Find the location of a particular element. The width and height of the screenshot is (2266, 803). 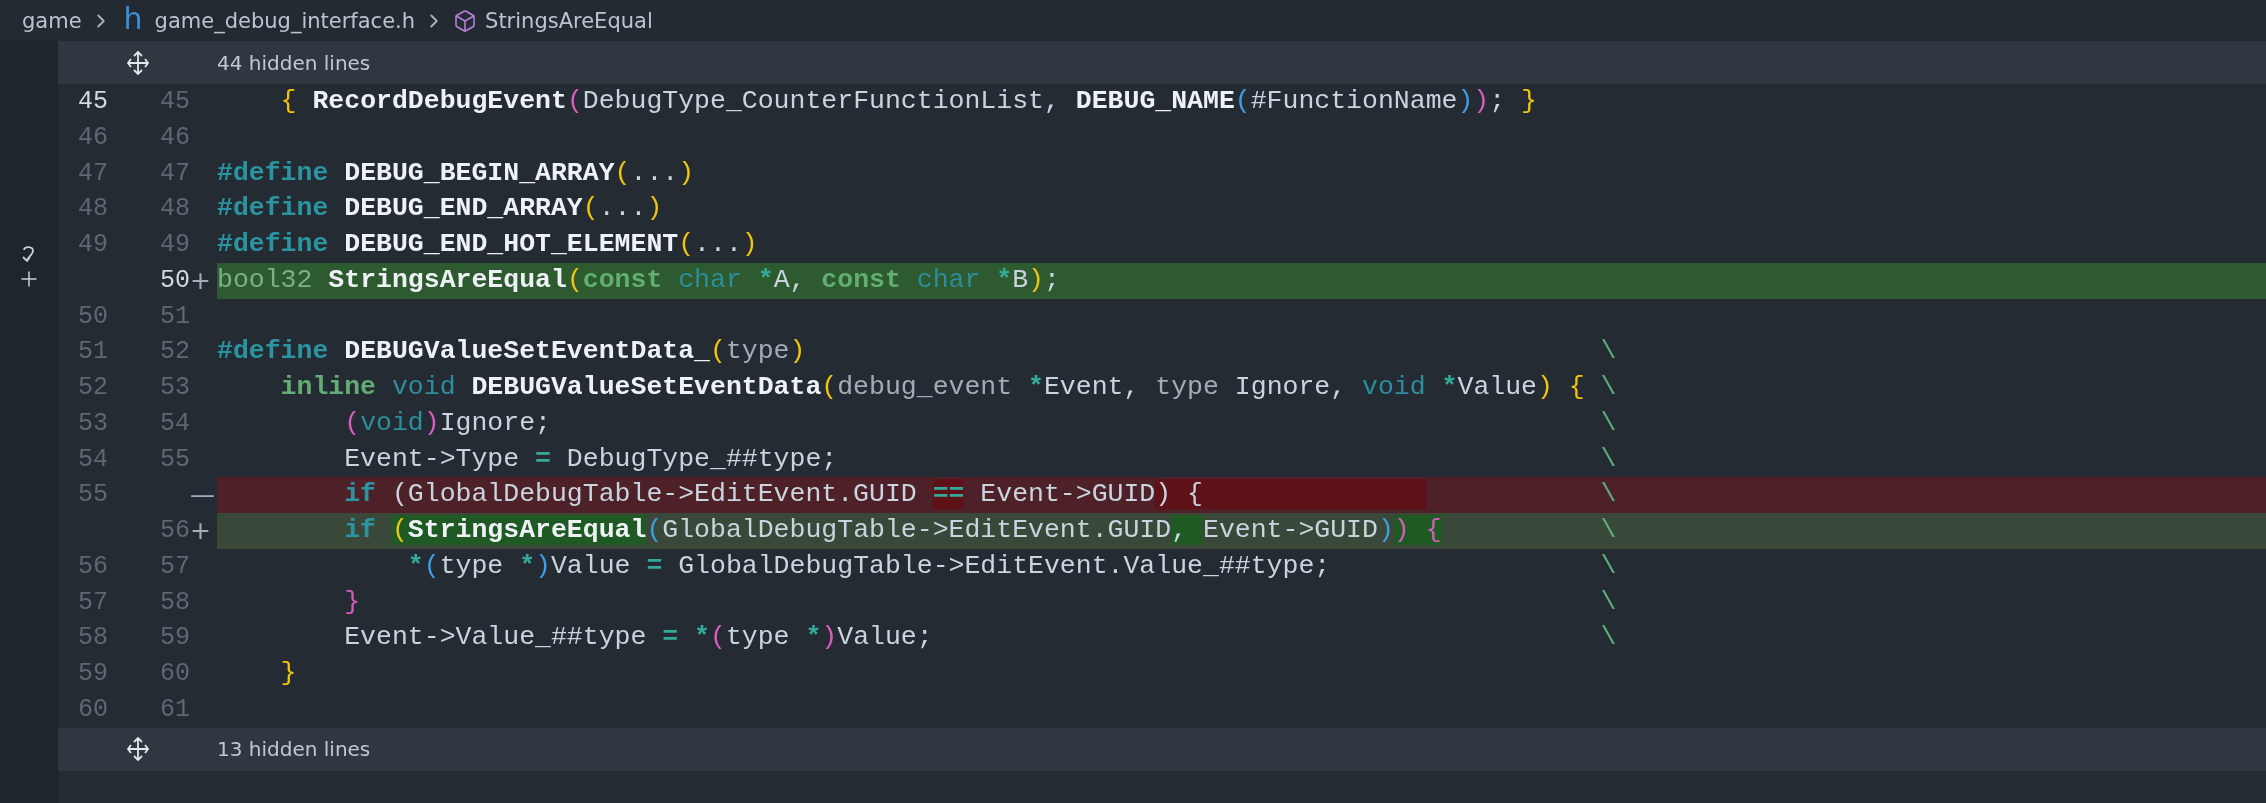

code-line: { RecordDebugEvent(DebugType_CounterFunctionList, DEBUG_NAME(#FunctionName)); } is located at coordinates (908, 101).